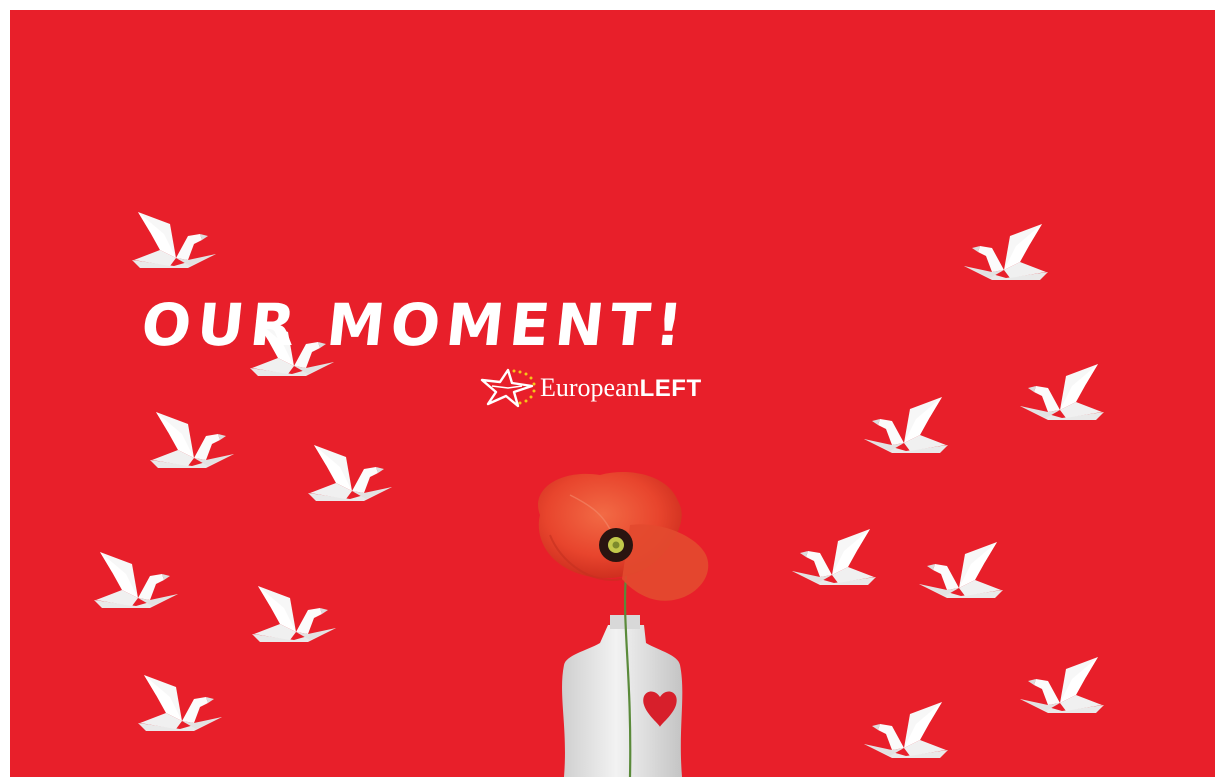  Describe the element at coordinates (623, 536) in the screenshot. I see `poppy-flower-icon` at that location.